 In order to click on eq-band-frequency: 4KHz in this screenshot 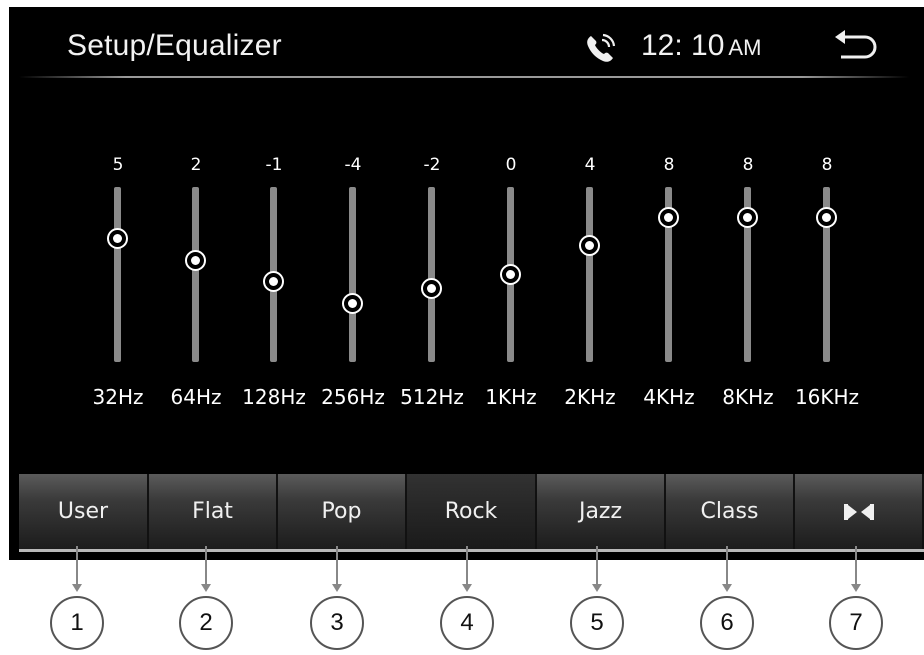, I will do `click(669, 397)`.